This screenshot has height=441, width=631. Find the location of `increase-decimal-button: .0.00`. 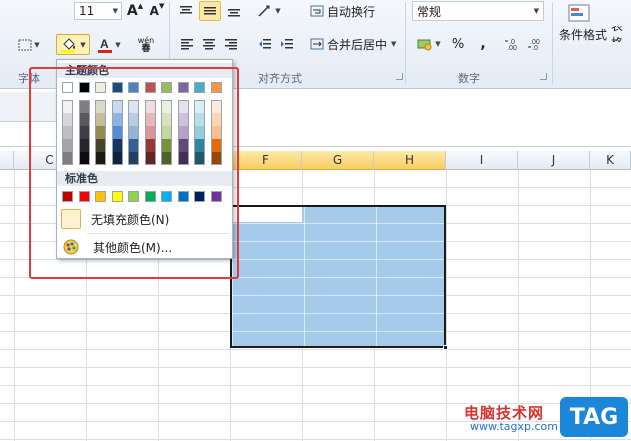

increase-decimal-button: .0.00 is located at coordinates (513, 44).